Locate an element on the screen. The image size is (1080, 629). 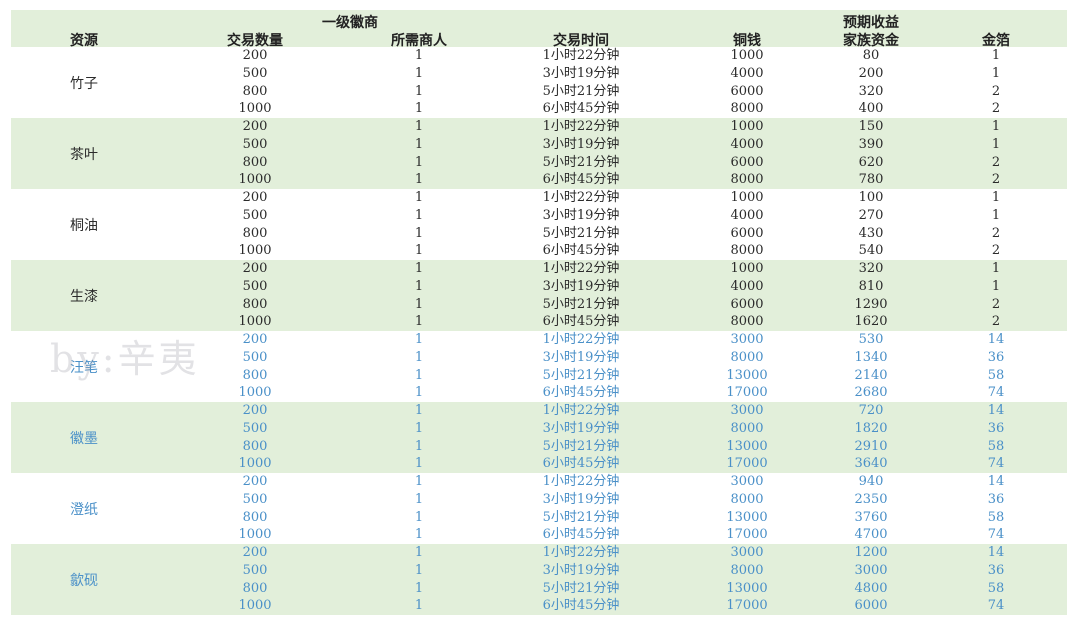
family-fund-cell: 530 is located at coordinates (871, 339).